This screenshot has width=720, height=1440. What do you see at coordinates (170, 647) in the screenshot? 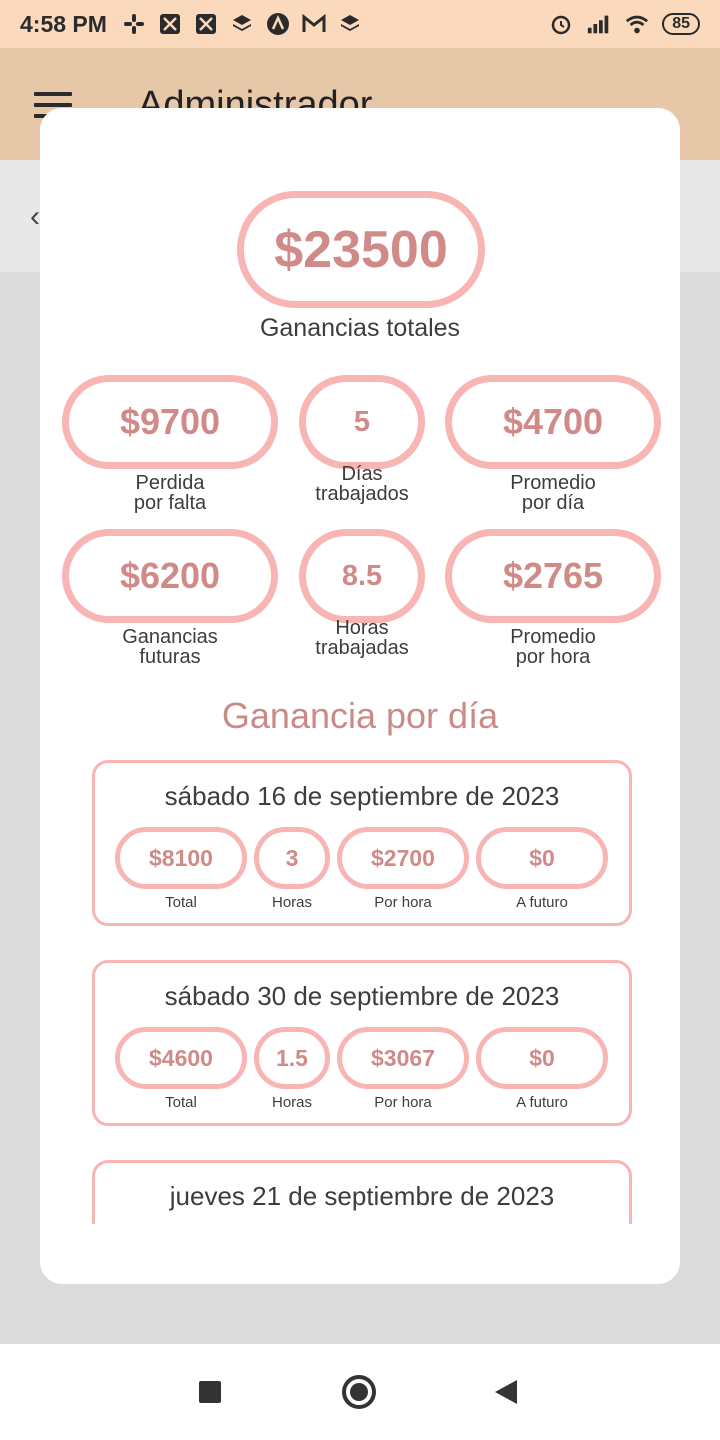
I see `future-earnings-label: Ganancias futuras` at bounding box center [170, 647].